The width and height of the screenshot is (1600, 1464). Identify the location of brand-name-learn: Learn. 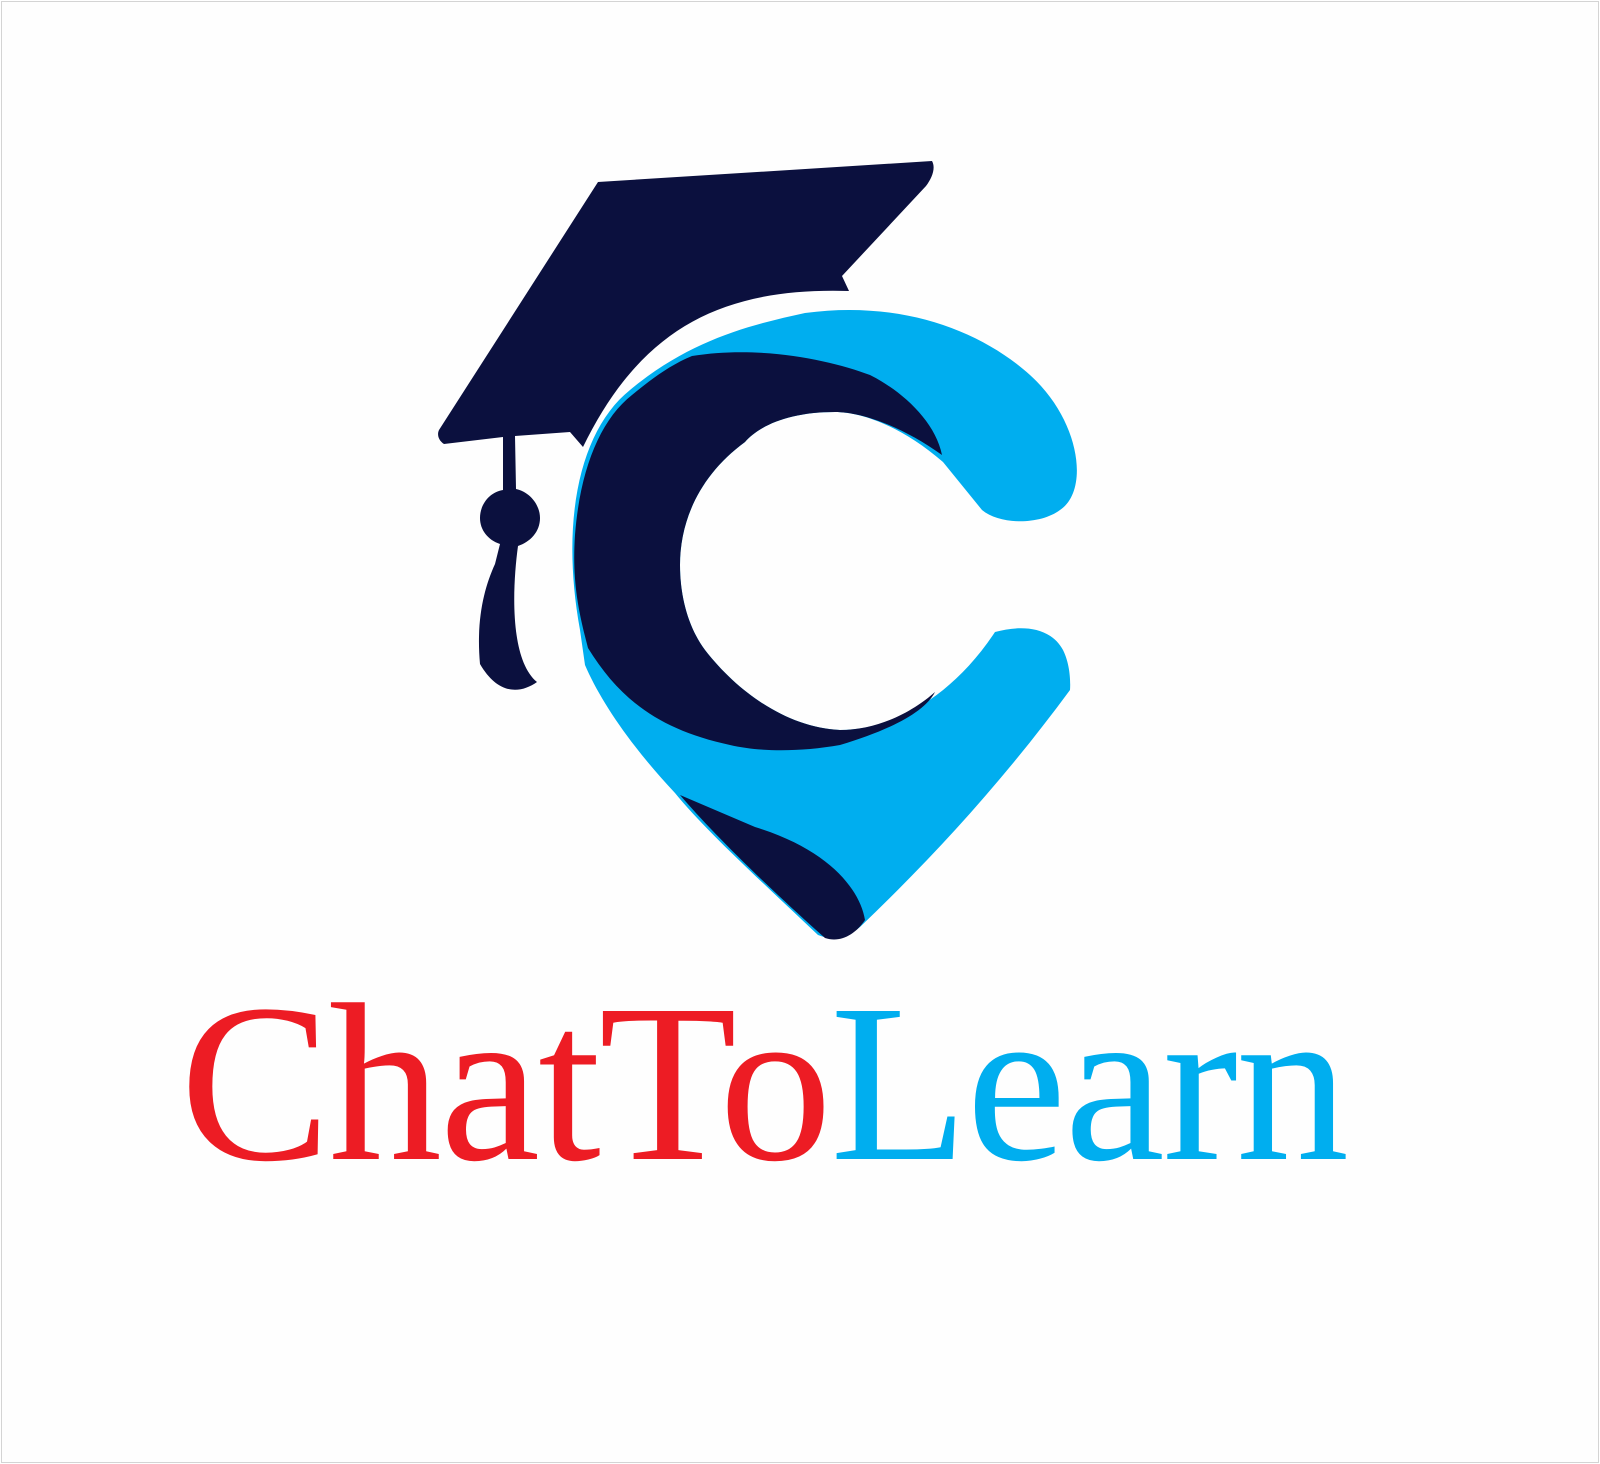
(1089, 1083).